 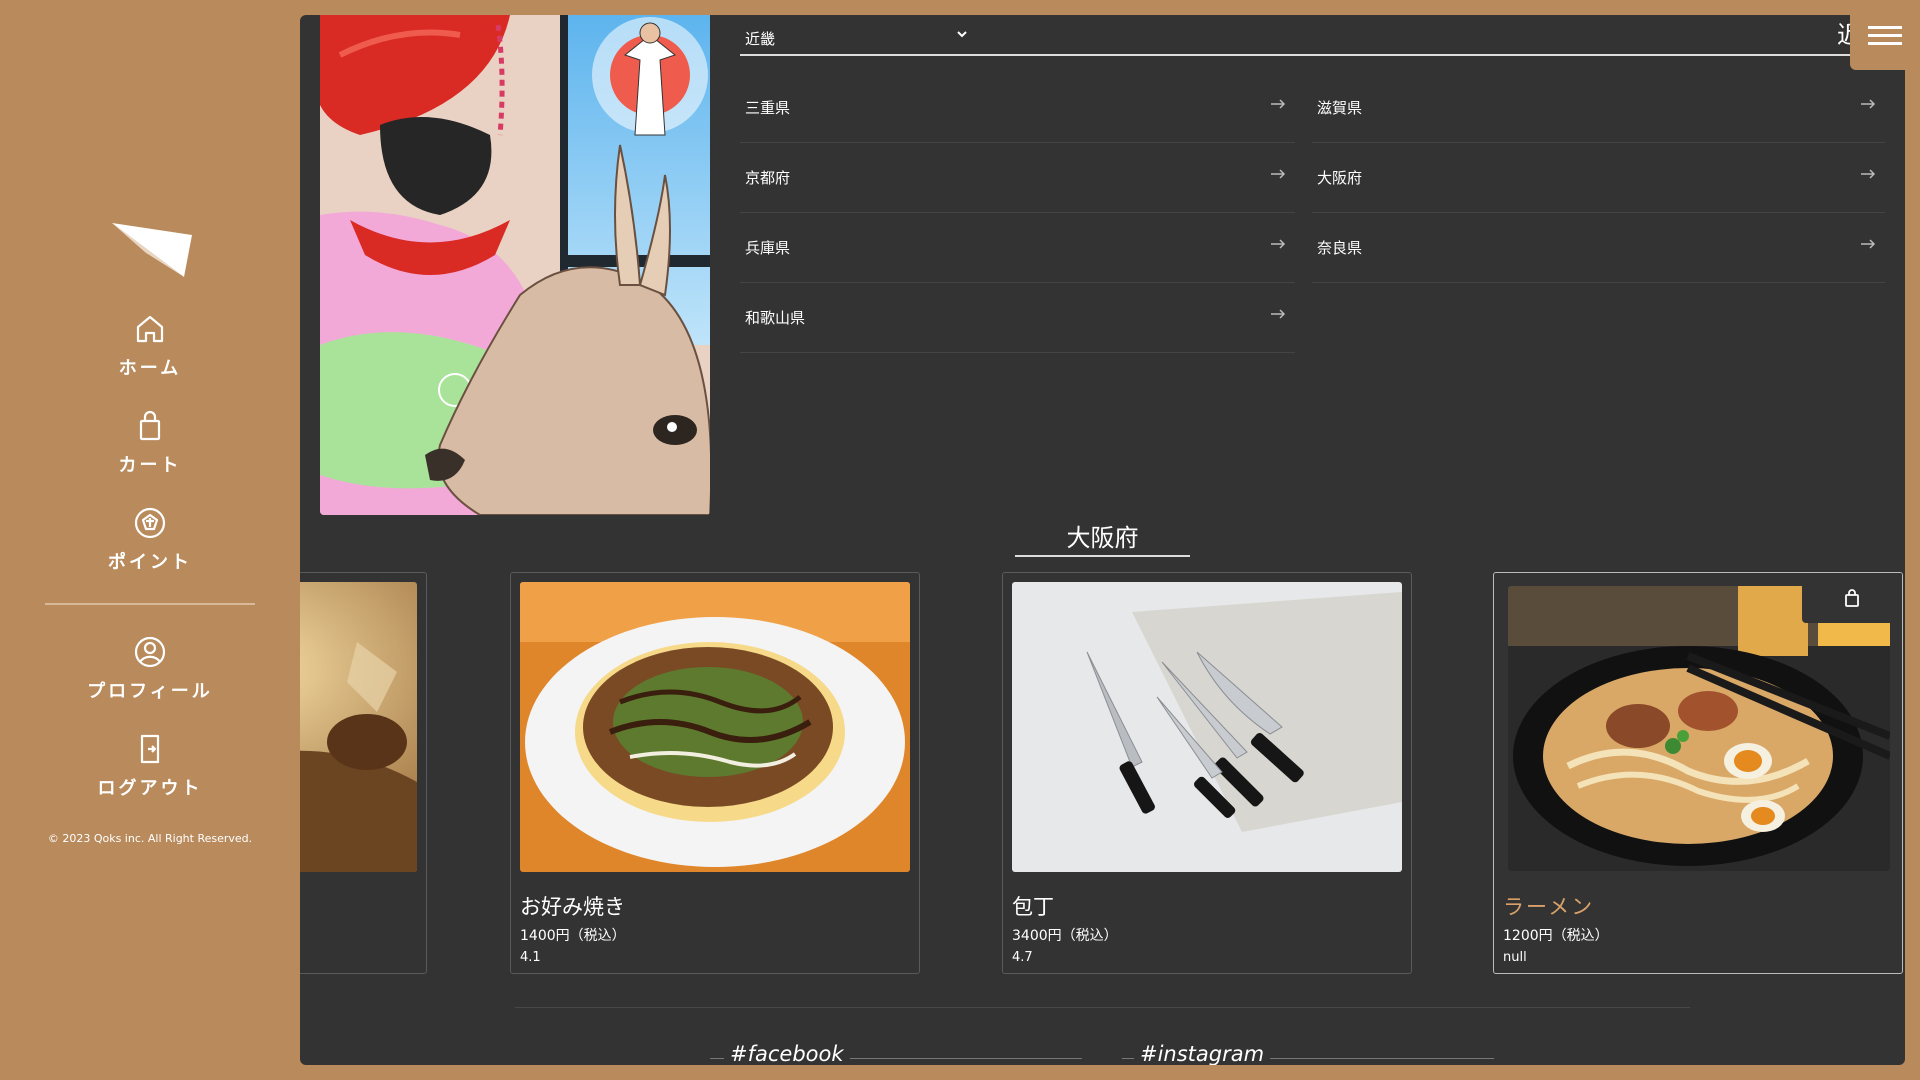 I want to click on takoyaki-photo, so click(x=358, y=727).